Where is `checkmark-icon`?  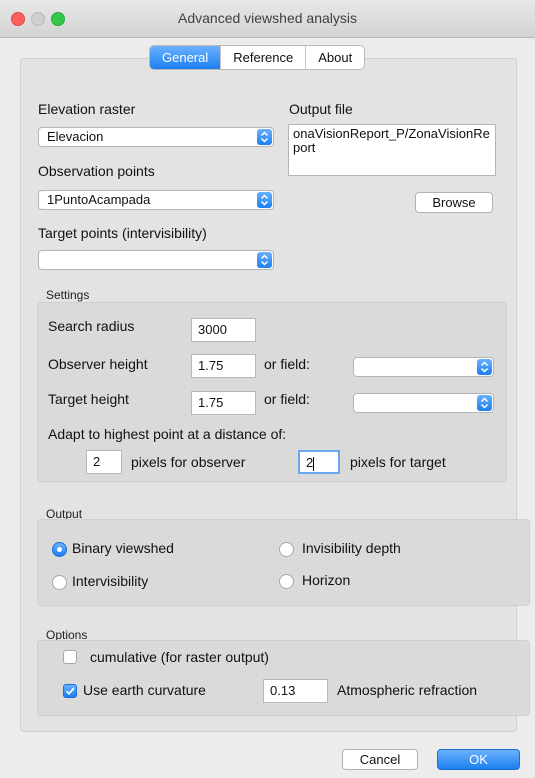 checkmark-icon is located at coordinates (70, 691).